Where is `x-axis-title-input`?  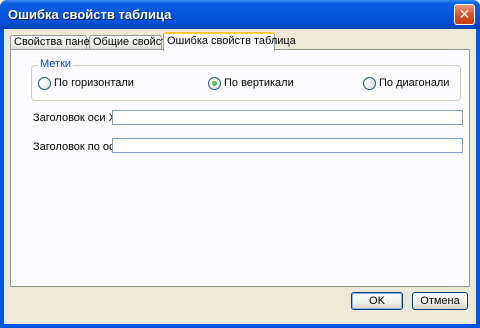 x-axis-title-input is located at coordinates (287, 117).